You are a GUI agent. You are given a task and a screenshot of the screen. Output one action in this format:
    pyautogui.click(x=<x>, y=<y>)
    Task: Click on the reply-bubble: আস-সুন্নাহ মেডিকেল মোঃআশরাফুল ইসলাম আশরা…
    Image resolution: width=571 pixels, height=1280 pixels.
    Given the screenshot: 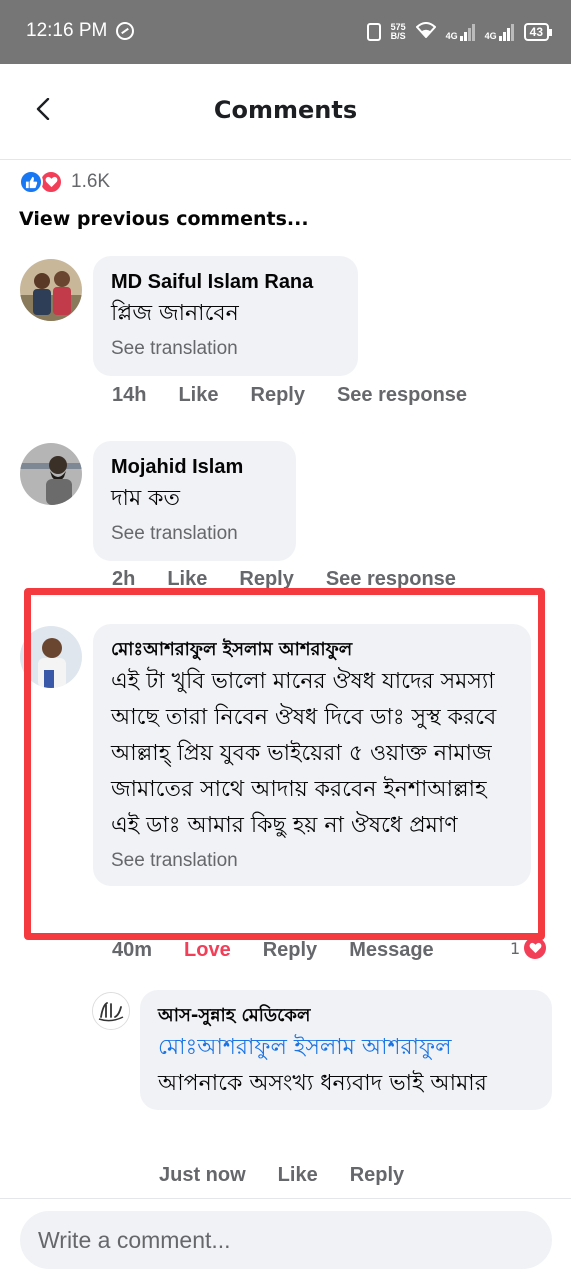 What is the action you would take?
    pyautogui.click(x=346, y=1050)
    